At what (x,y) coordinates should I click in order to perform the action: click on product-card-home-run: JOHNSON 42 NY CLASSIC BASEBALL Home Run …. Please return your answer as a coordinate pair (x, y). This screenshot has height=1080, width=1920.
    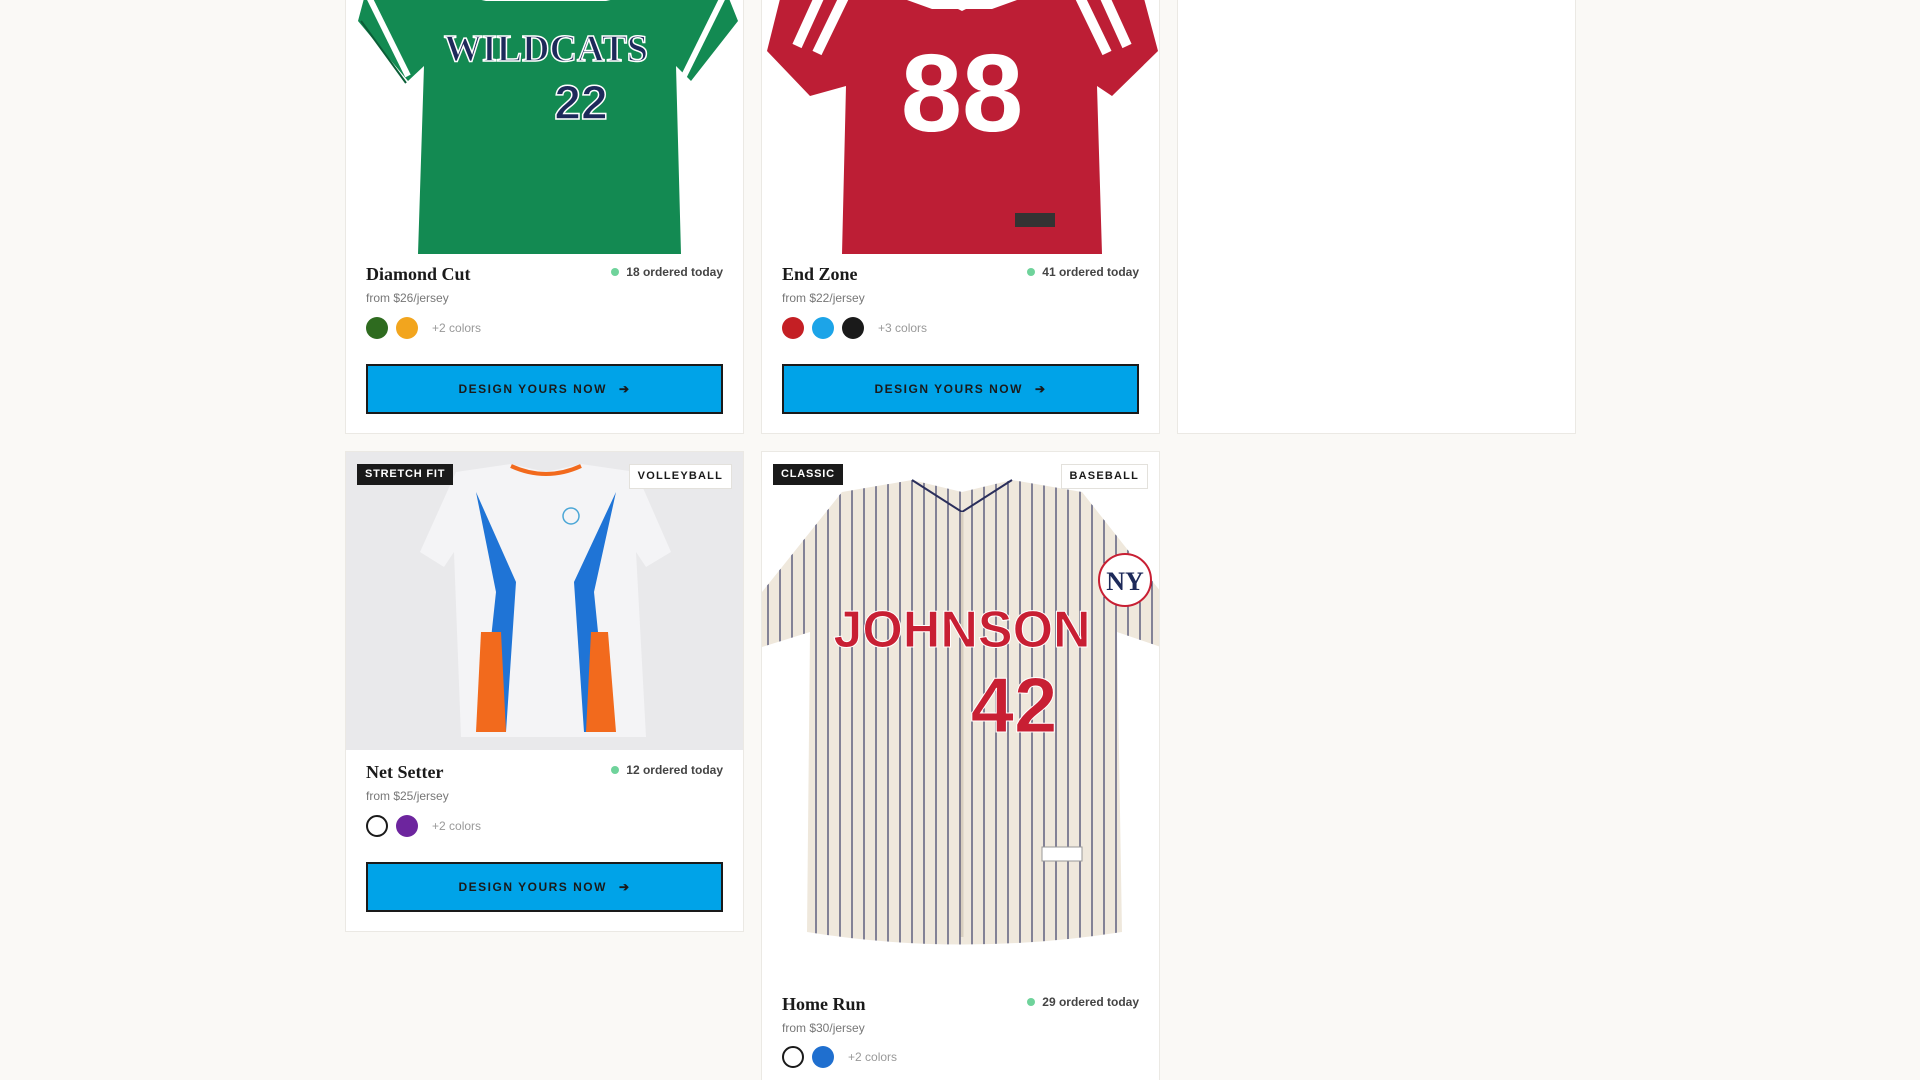
    Looking at the image, I should click on (960, 765).